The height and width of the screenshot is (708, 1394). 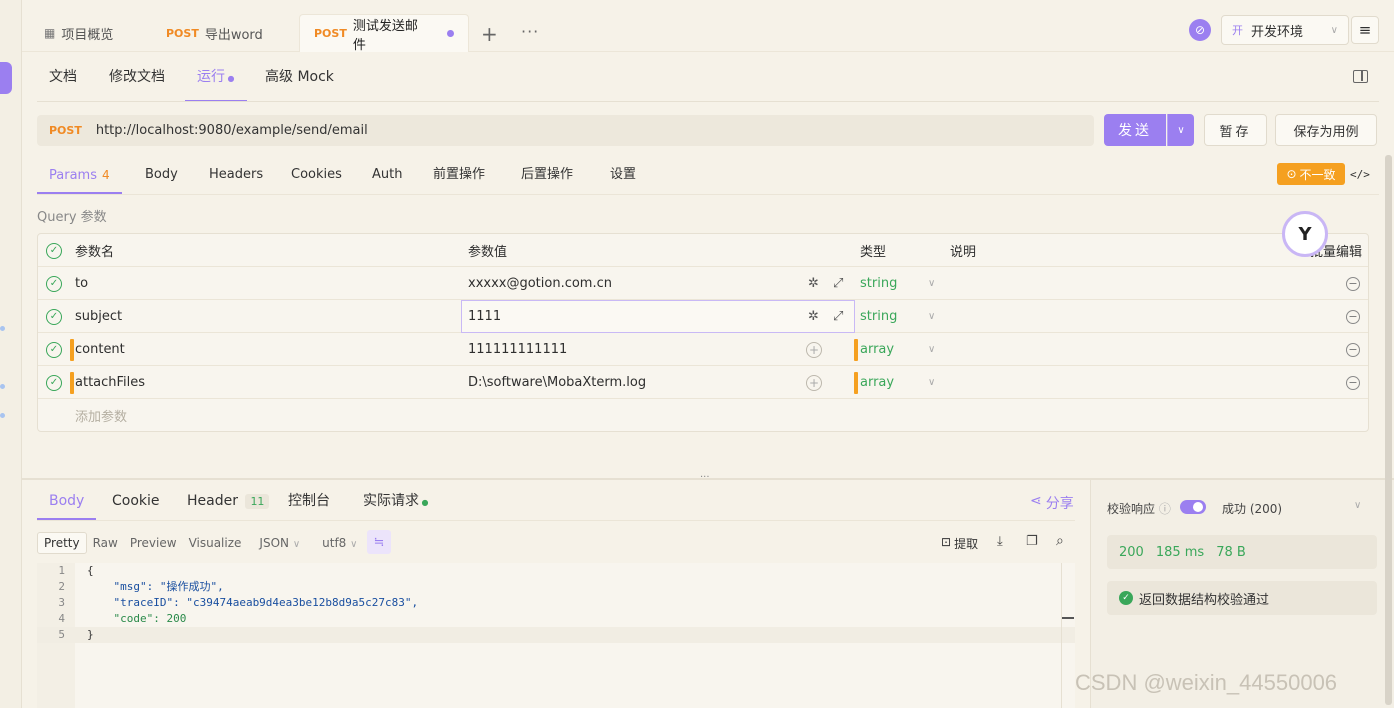 I want to click on tab-pre-processors: 前置操作, so click(x=459, y=177).